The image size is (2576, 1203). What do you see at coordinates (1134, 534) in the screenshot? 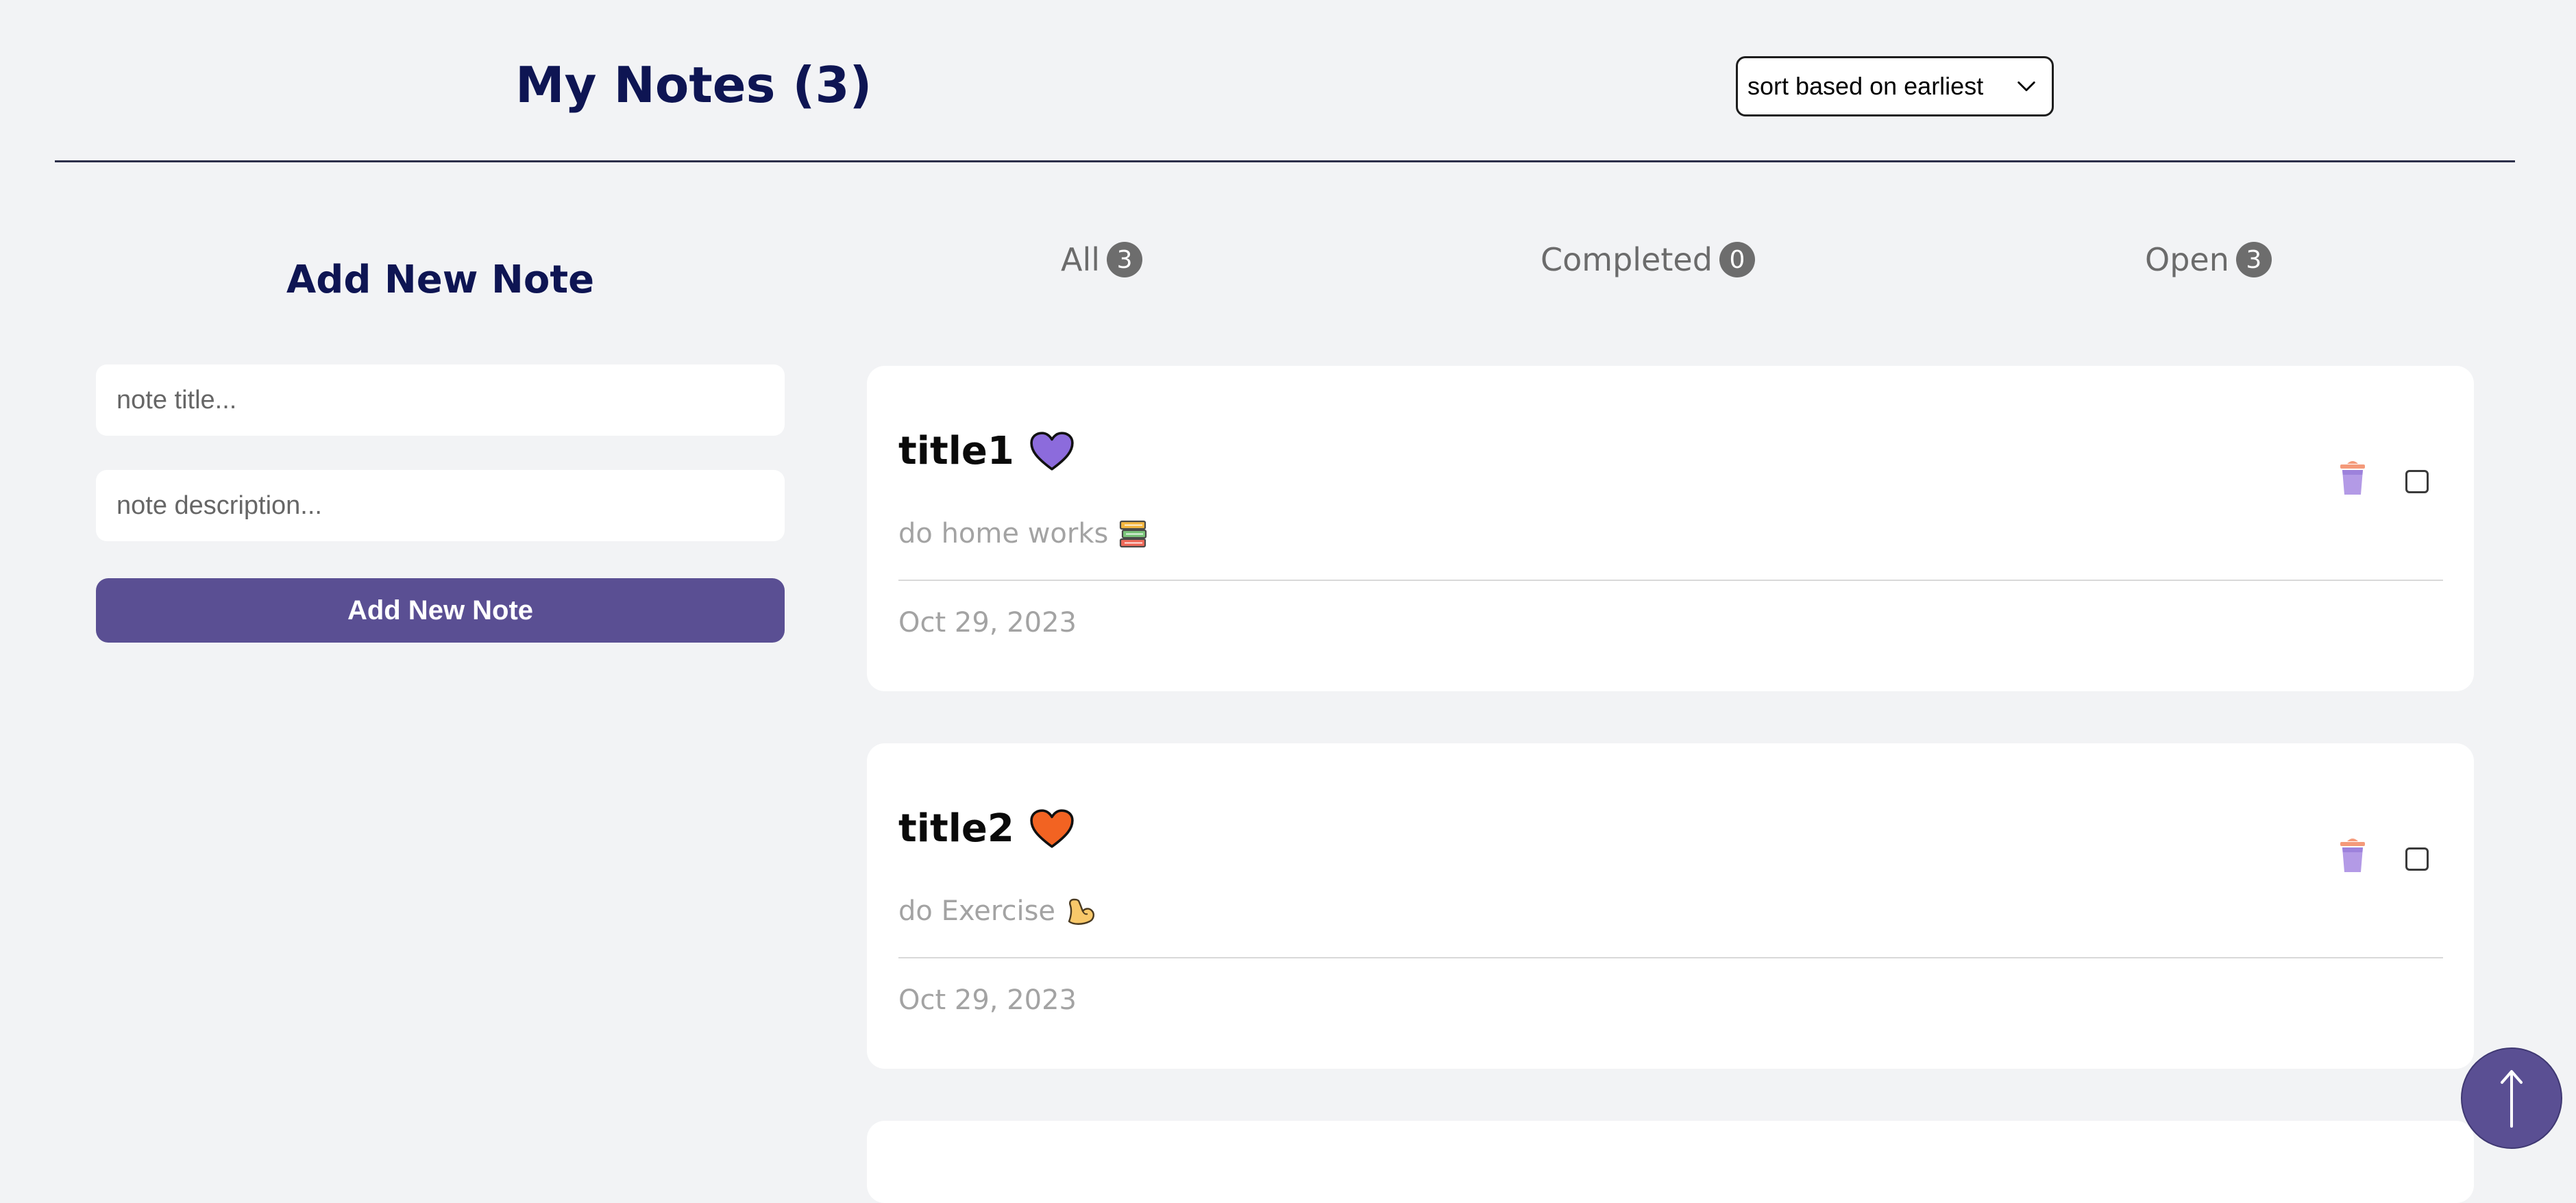
I see `books-icon` at bounding box center [1134, 534].